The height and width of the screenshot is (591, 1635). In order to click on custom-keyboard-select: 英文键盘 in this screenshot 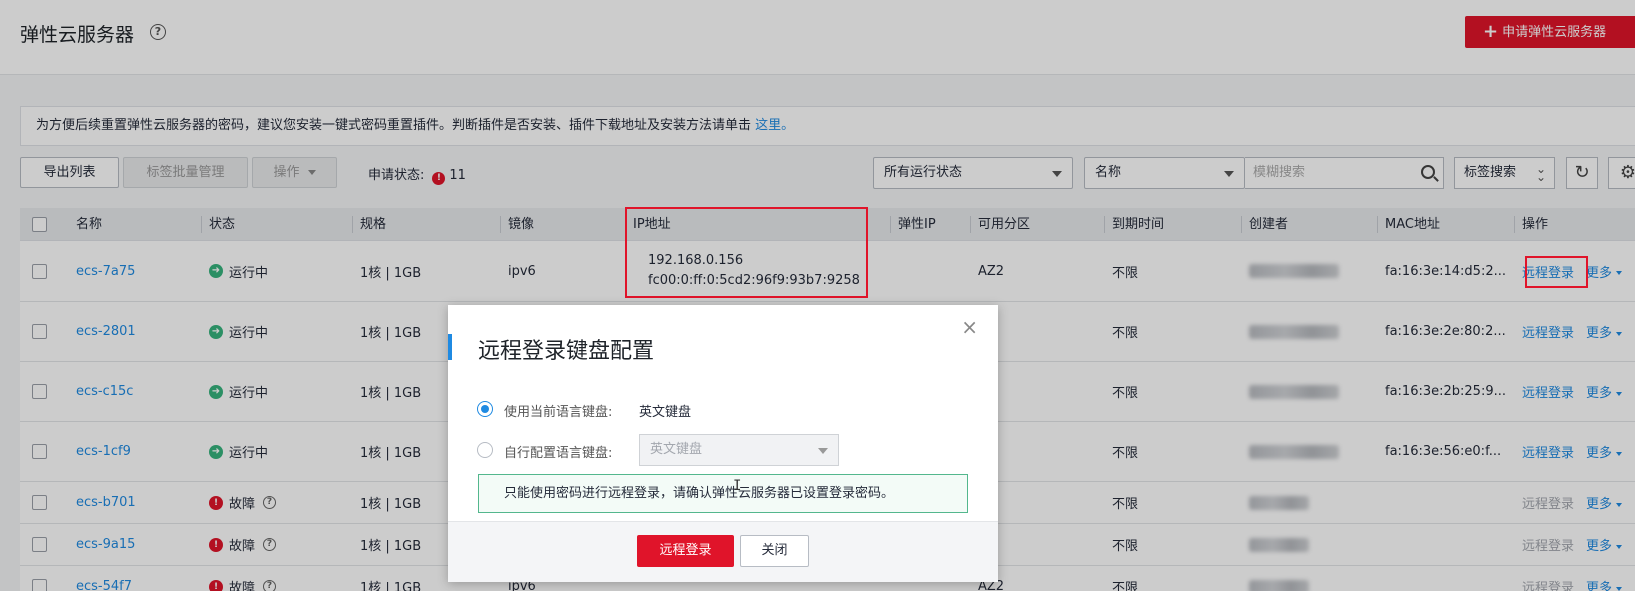, I will do `click(739, 450)`.